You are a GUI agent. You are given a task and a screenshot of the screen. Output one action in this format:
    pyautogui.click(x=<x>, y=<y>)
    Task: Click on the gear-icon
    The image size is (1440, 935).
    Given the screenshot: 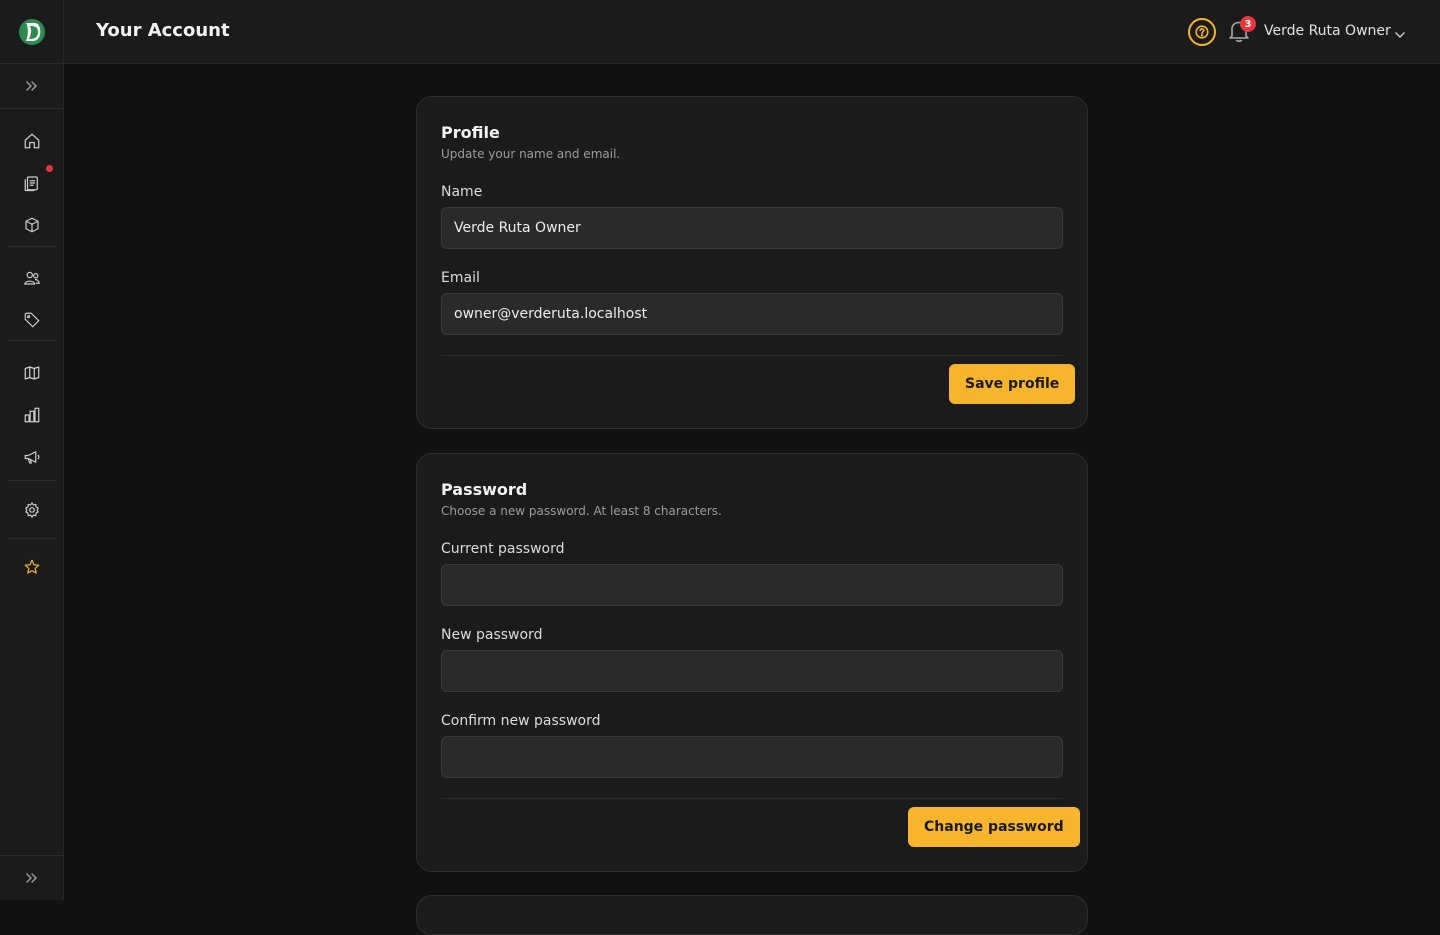 What is the action you would take?
    pyautogui.click(x=32, y=510)
    